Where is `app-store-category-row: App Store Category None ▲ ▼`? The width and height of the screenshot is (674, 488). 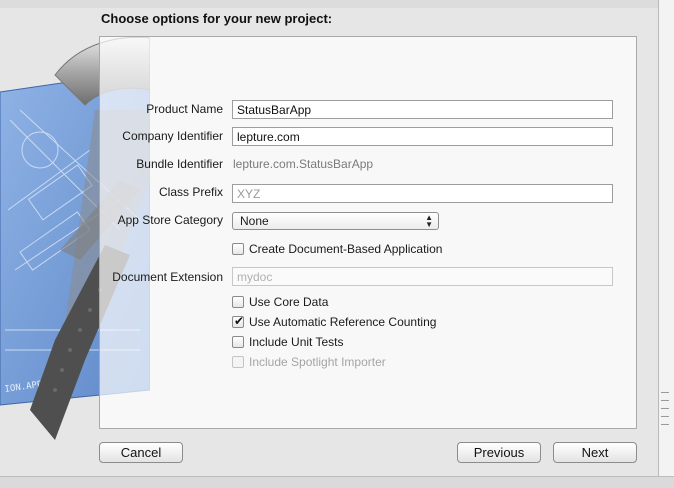
app-store-category-row: App Store Category None ▲ ▼ is located at coordinates (320, 220).